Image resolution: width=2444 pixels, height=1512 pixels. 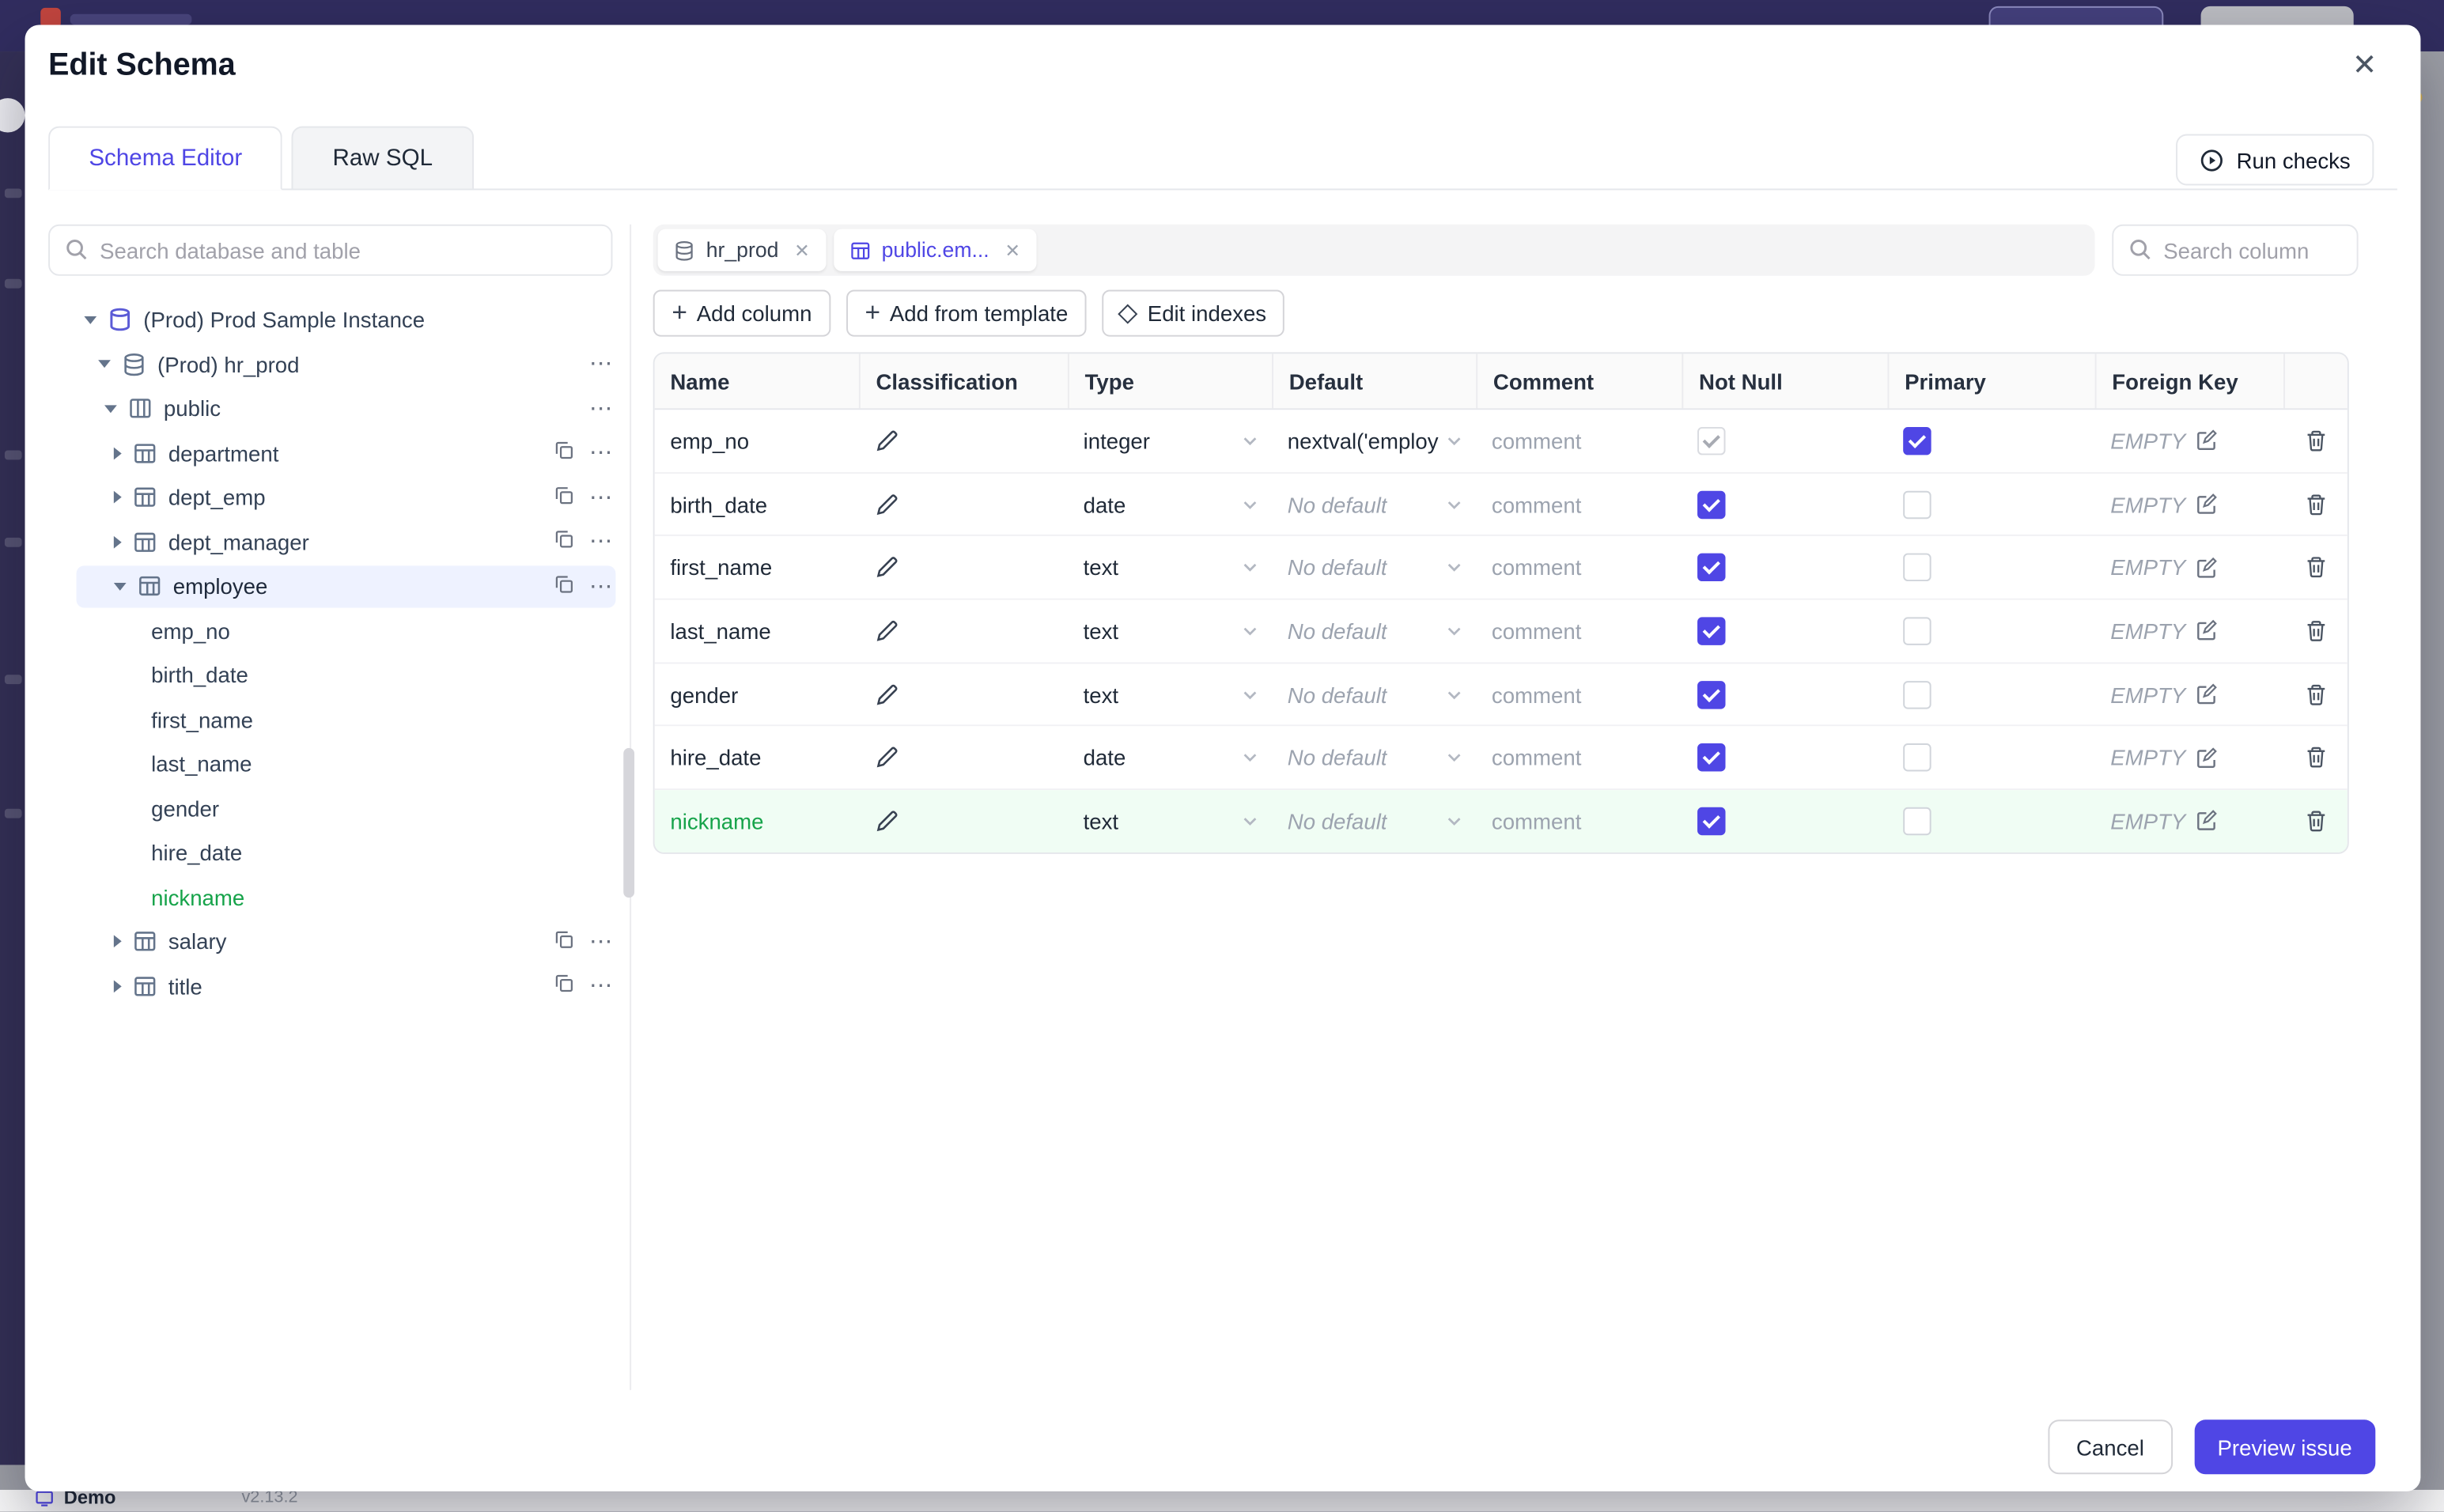 I want to click on preview-issue-button: Preview issue, so click(x=2284, y=1447).